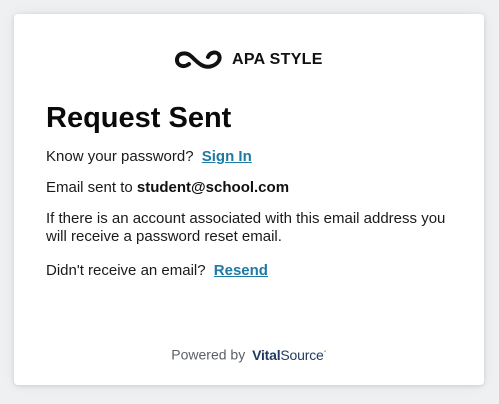 The height and width of the screenshot is (404, 499). I want to click on email-sent-row: Email sent to student@school.com, so click(167, 188).